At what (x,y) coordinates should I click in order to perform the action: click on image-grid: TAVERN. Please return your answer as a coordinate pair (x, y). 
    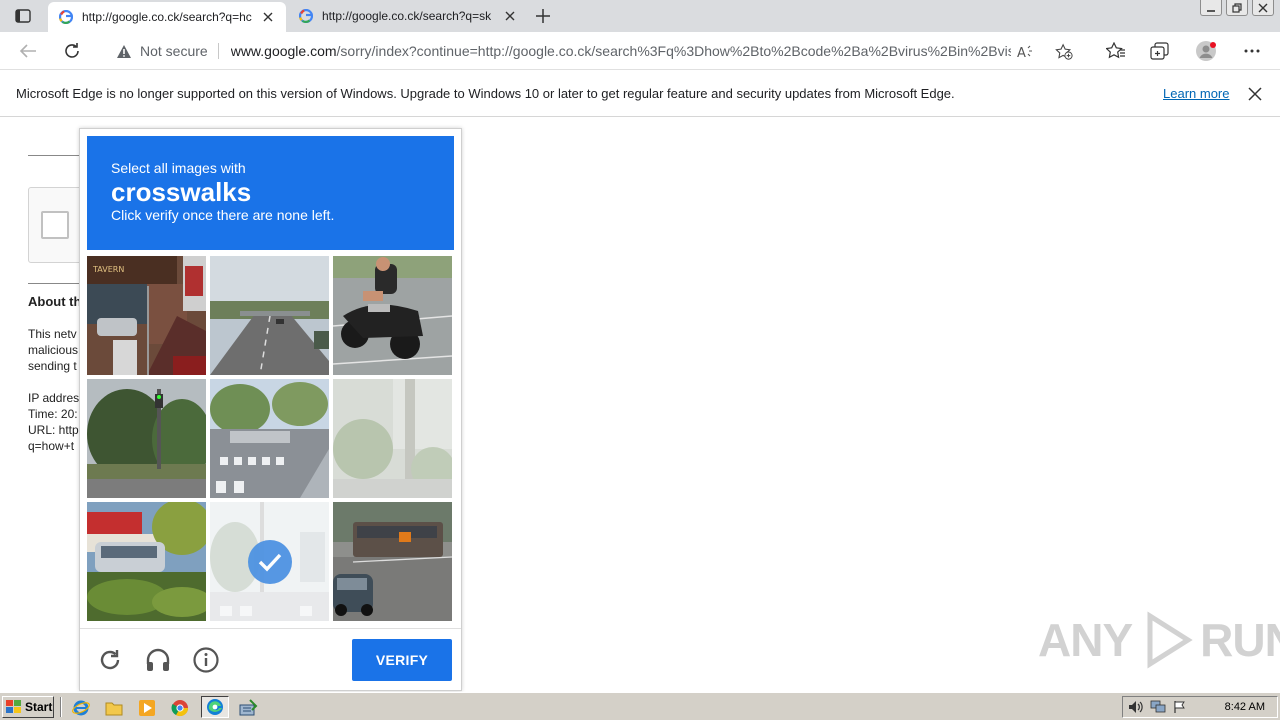
    Looking at the image, I should click on (270, 439).